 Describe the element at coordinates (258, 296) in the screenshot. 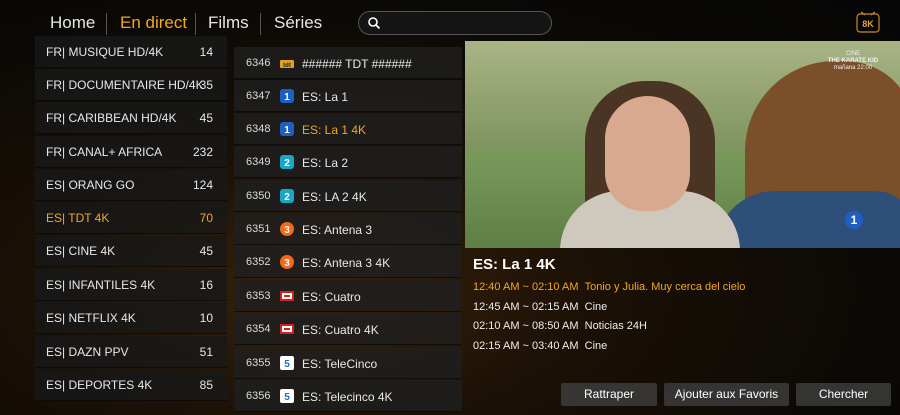

I see `channel-number: 6353` at that location.